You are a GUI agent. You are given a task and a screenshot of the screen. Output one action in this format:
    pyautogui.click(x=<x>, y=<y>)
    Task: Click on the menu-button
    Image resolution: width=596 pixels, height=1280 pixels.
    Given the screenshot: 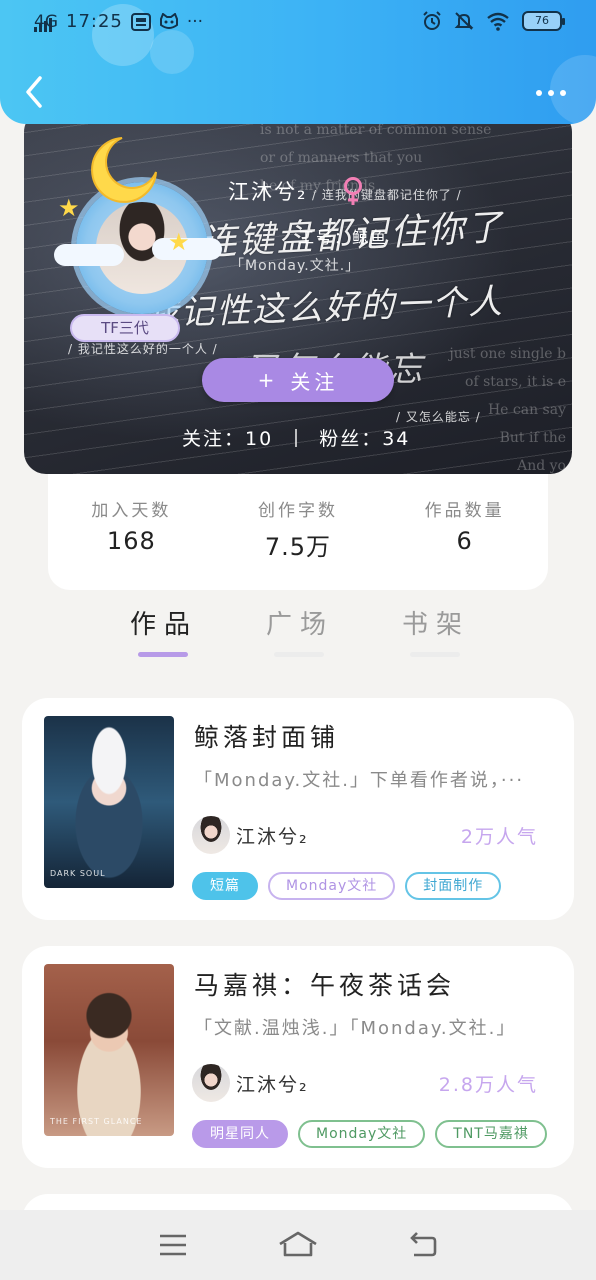 What is the action you would take?
    pyautogui.click(x=173, y=1245)
    